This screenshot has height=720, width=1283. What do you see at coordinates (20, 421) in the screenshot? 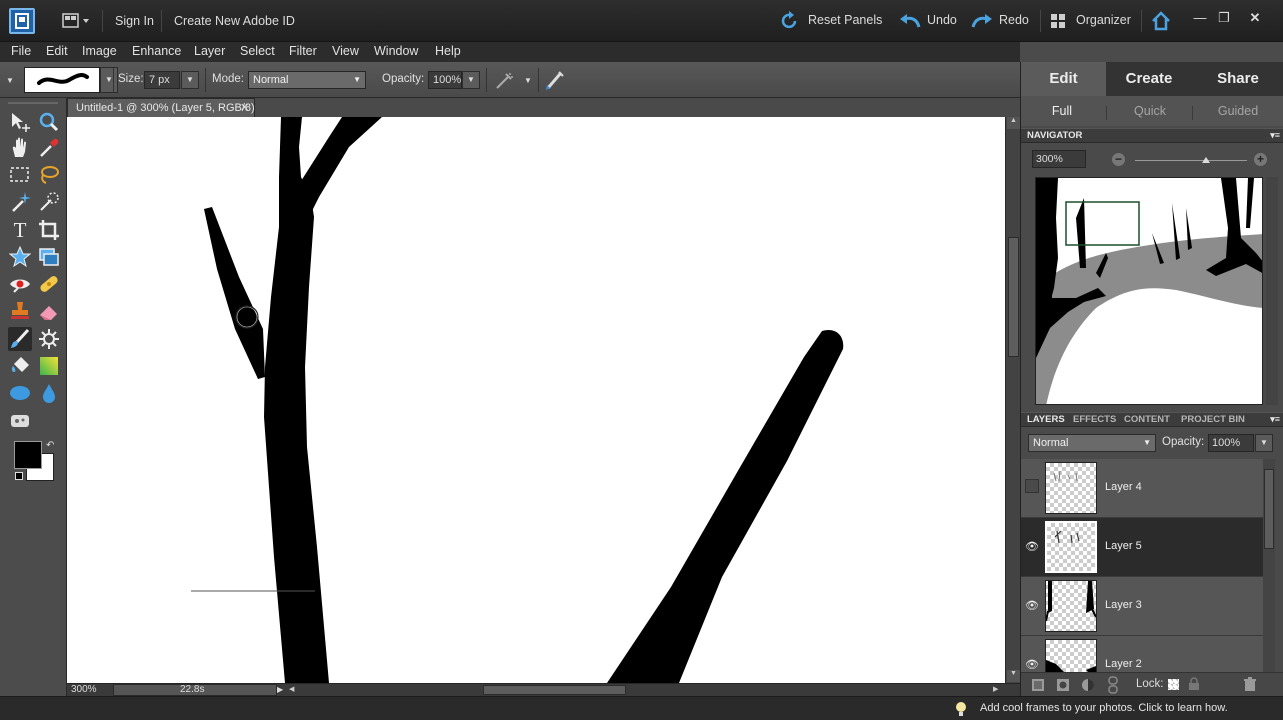
I see `sponge-tool-icon` at bounding box center [20, 421].